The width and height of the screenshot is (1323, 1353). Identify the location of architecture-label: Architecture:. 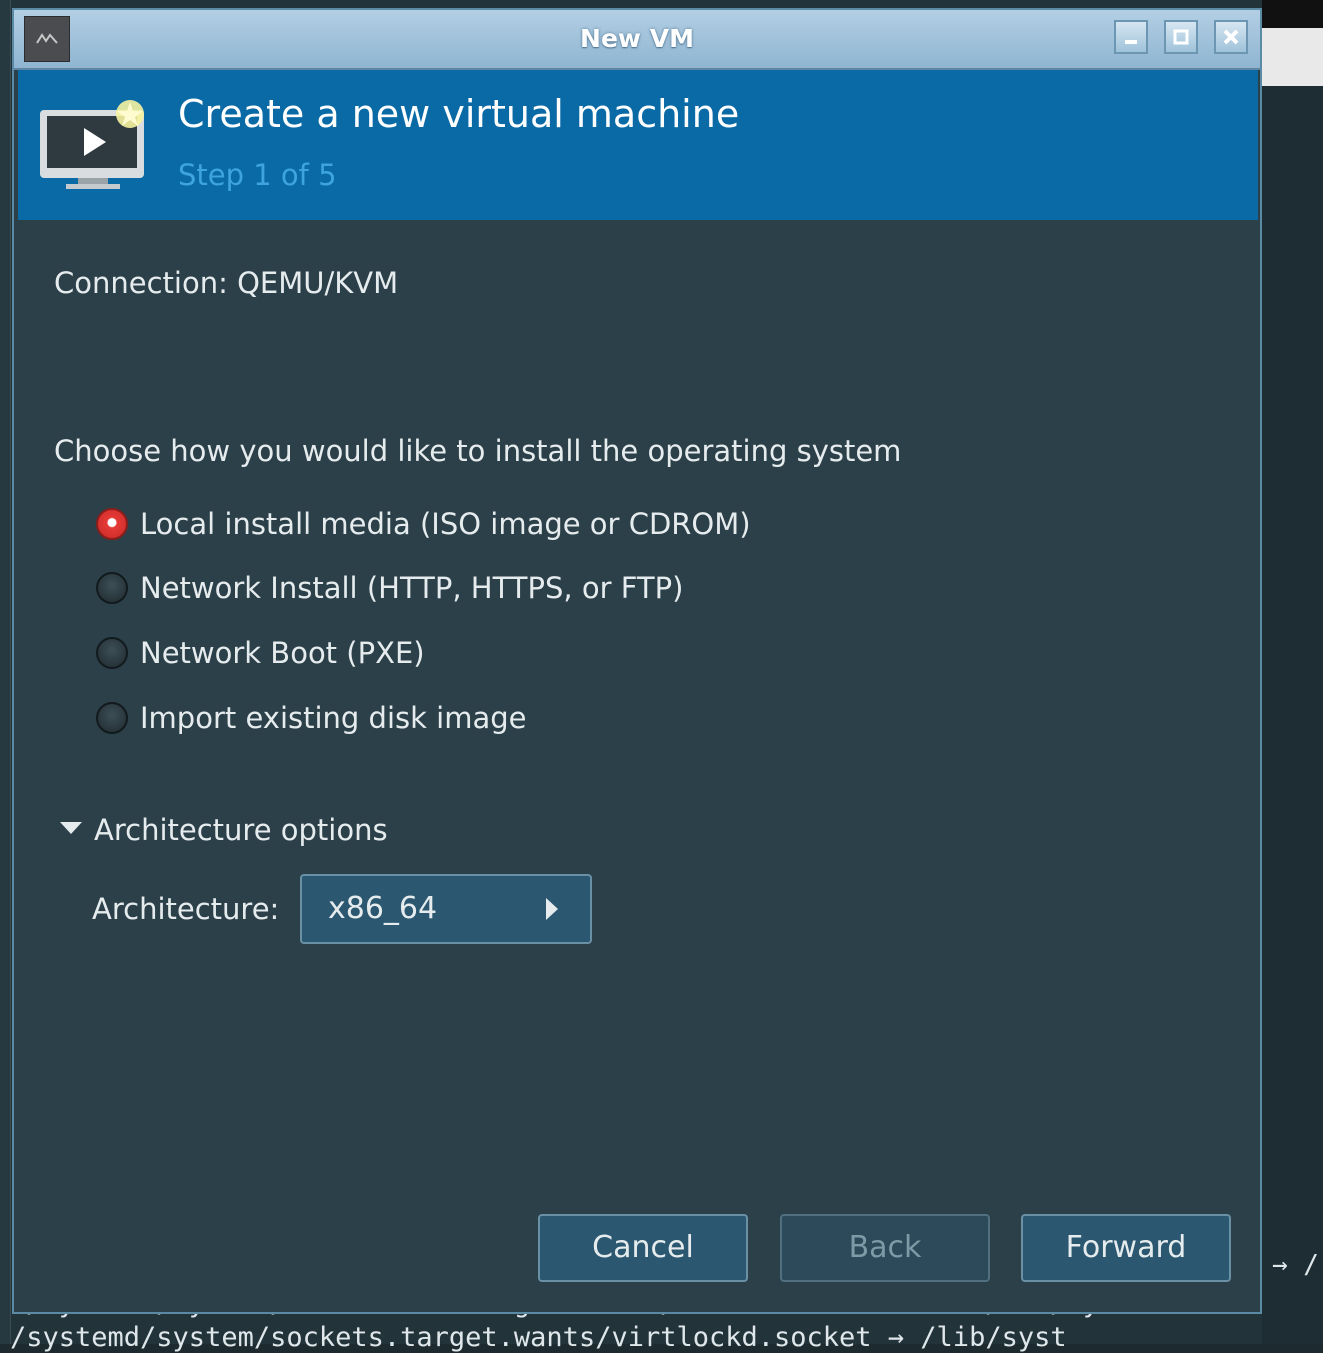
(186, 909).